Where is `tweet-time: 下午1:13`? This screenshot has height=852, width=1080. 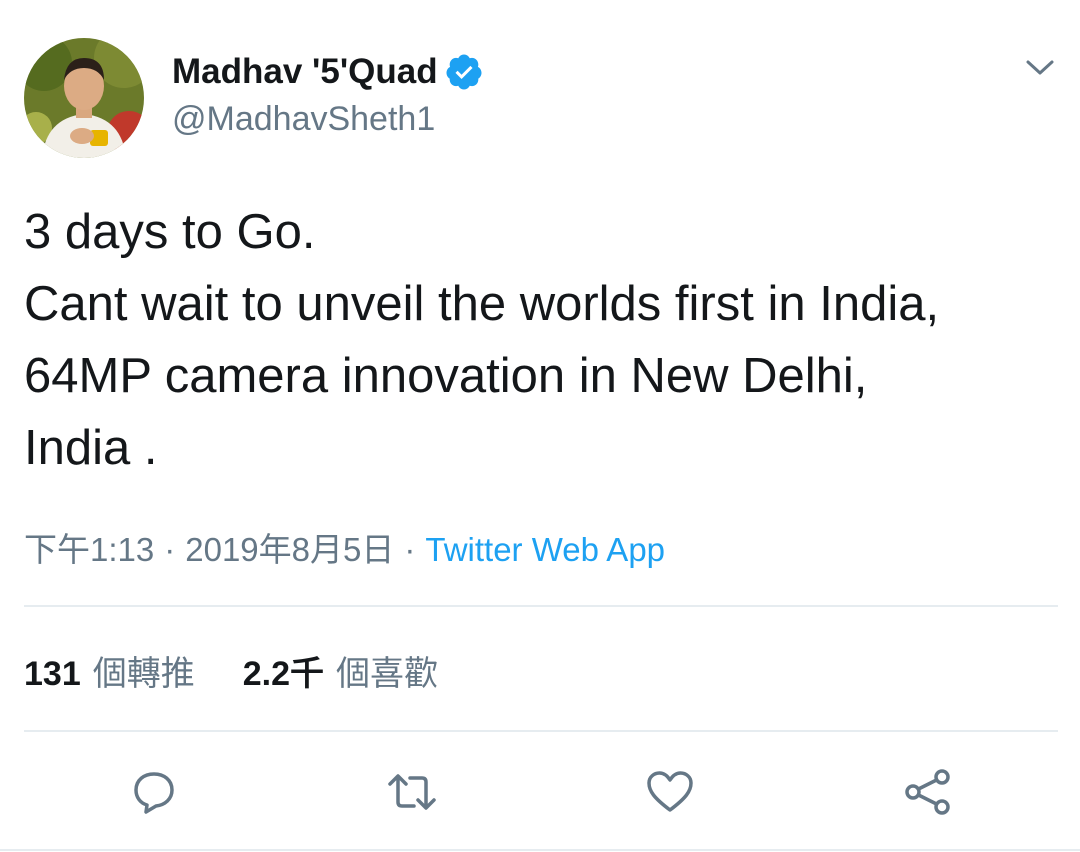
tweet-time: 下午1:13 is located at coordinates (89, 549).